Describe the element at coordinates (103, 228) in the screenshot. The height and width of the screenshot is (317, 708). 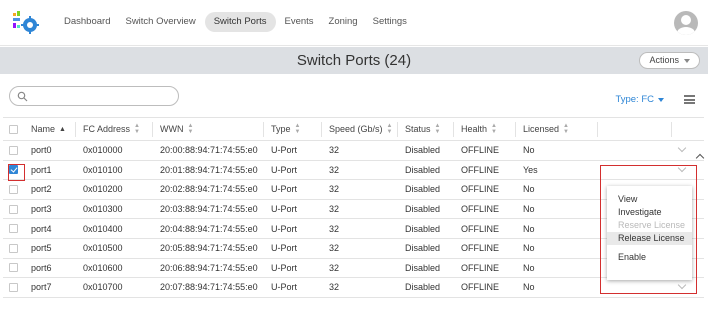
I see `fc-address: 0x010400` at that location.